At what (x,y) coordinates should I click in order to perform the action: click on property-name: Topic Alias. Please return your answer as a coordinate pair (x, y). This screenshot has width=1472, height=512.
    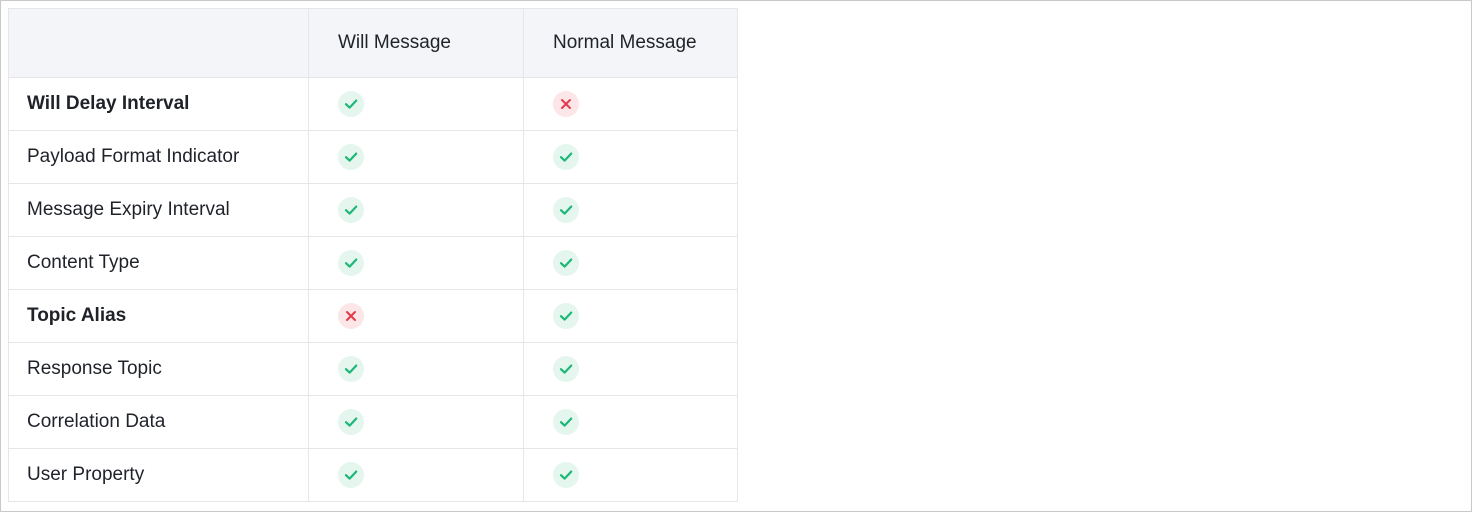
    Looking at the image, I should click on (158, 316).